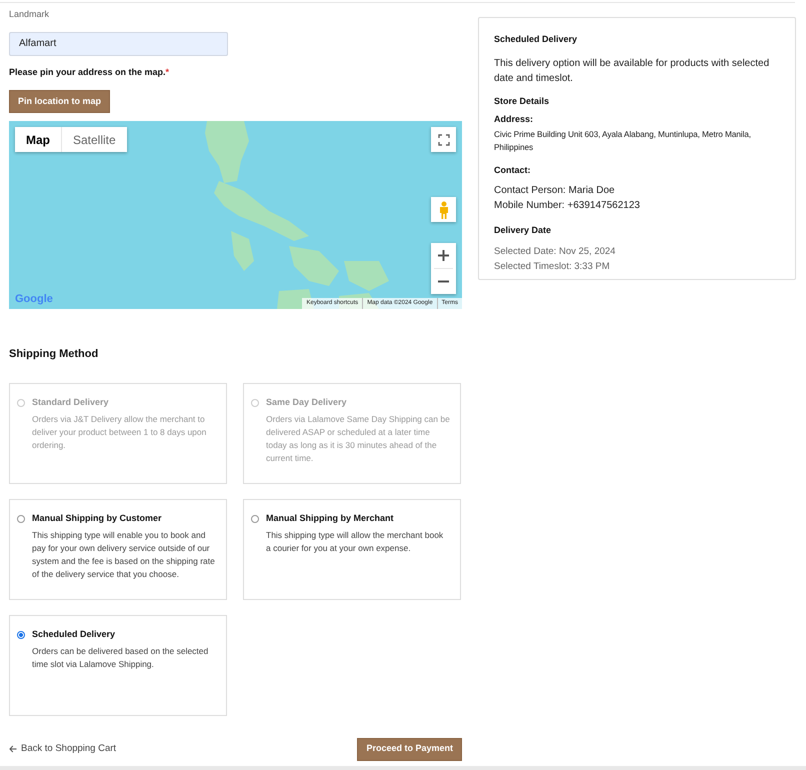 This screenshot has height=770, width=806. I want to click on summary-description: This delivery option will be available for products with selected date and timeslot., so click(632, 71).